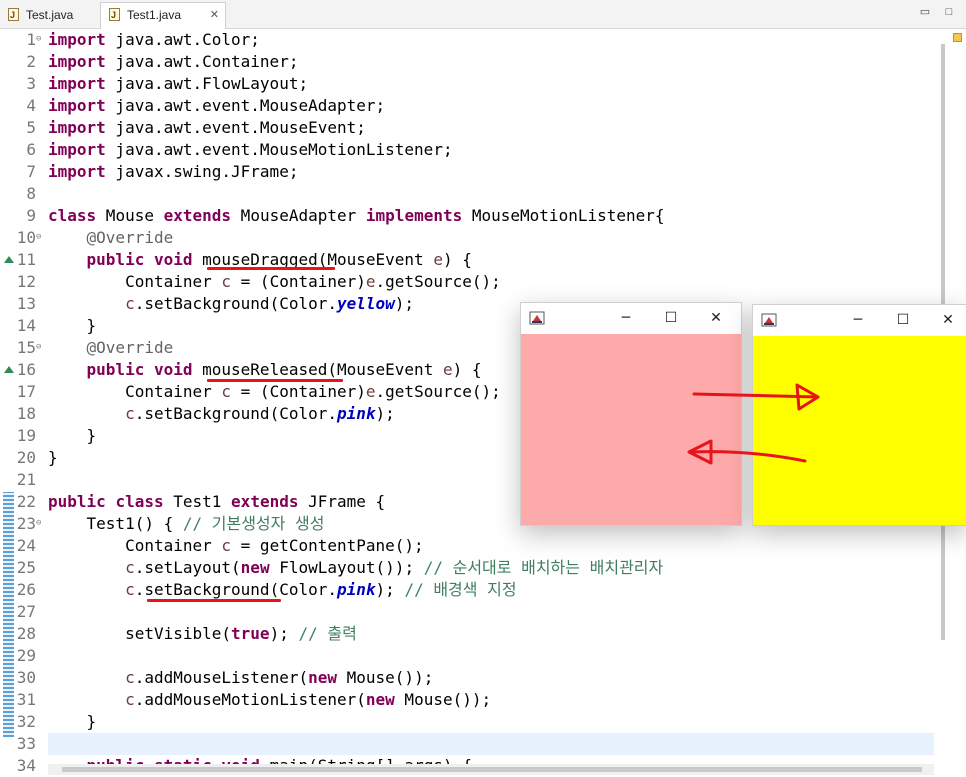  What do you see at coordinates (154, 40) in the screenshot?
I see `code-text: import java.awt.Color;` at bounding box center [154, 40].